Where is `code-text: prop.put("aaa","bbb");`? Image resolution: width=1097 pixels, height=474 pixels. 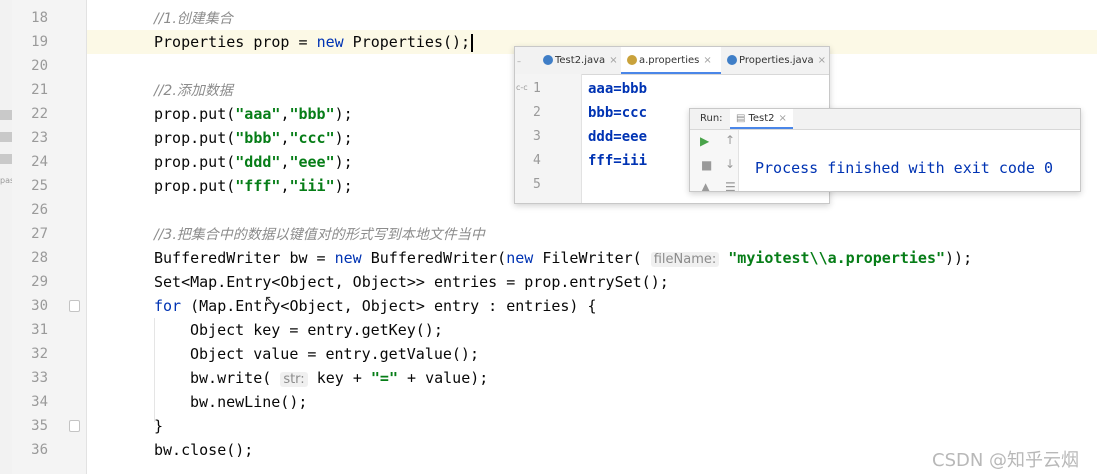
code-text: prop.put("aaa","bbb"); is located at coordinates (253, 114).